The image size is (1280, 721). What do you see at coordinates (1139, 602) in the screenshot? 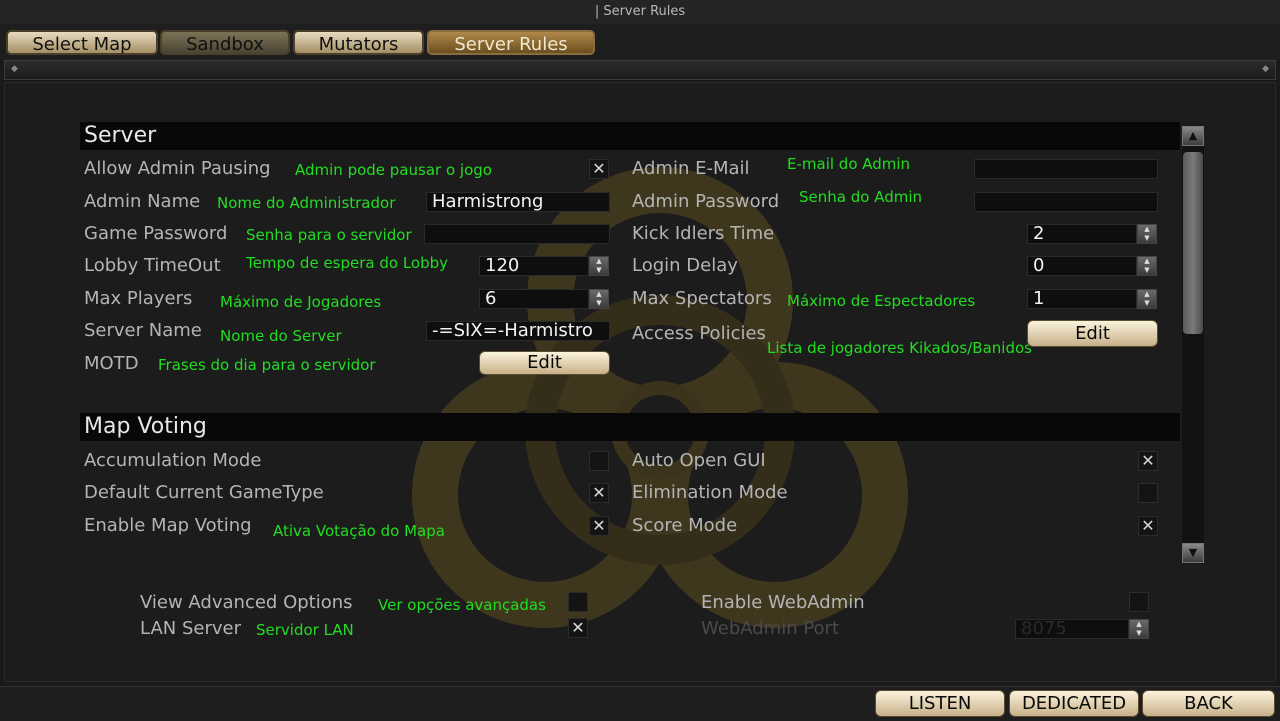
I see `enable-webadmin-checkbox` at bounding box center [1139, 602].